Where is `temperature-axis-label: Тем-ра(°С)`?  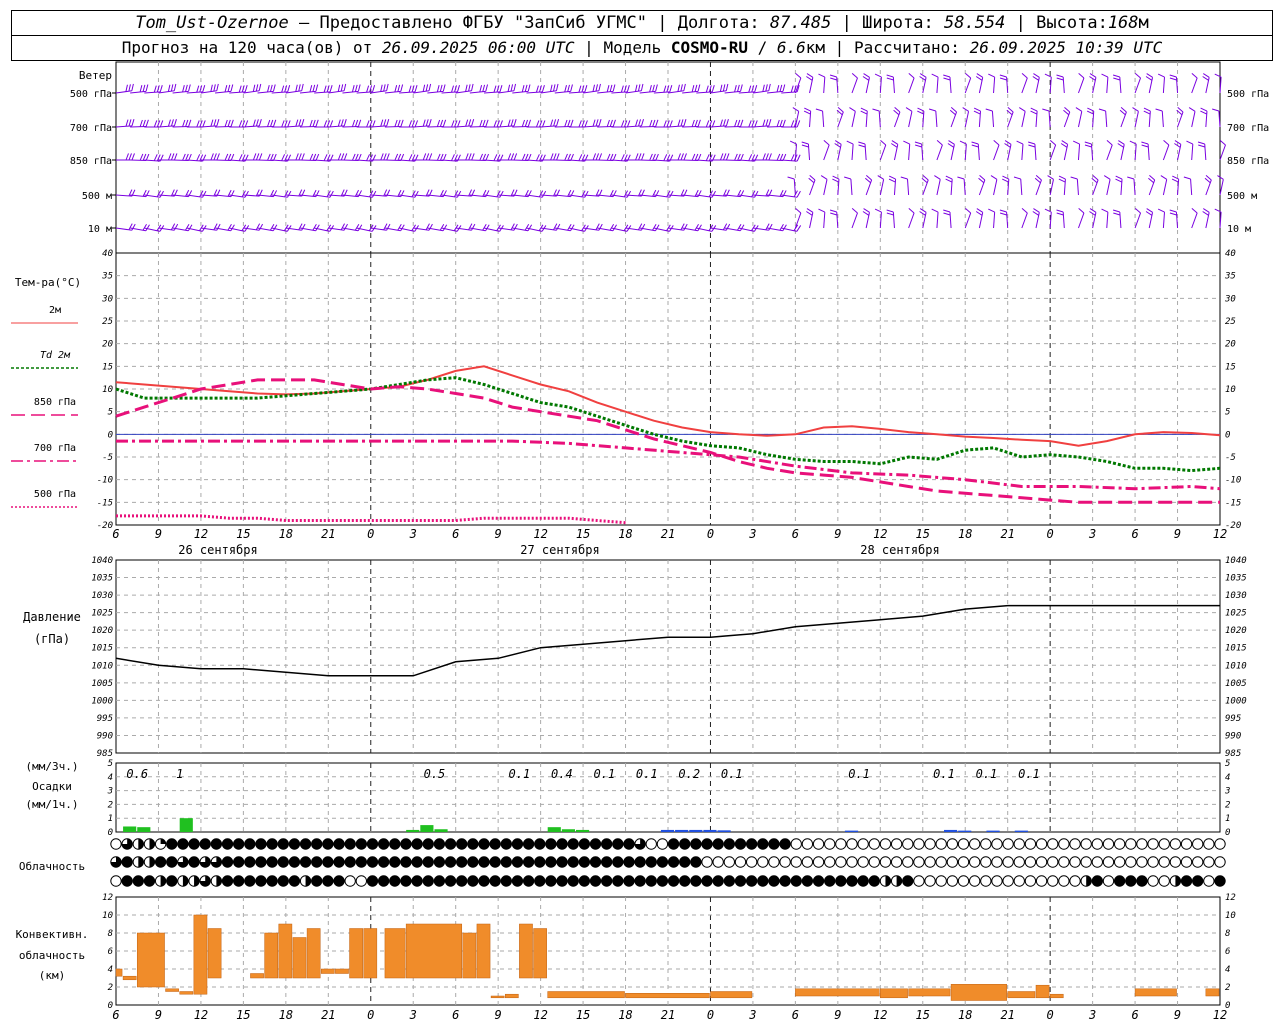 temperature-axis-label: Тем-ра(°С) is located at coordinates (48, 282).